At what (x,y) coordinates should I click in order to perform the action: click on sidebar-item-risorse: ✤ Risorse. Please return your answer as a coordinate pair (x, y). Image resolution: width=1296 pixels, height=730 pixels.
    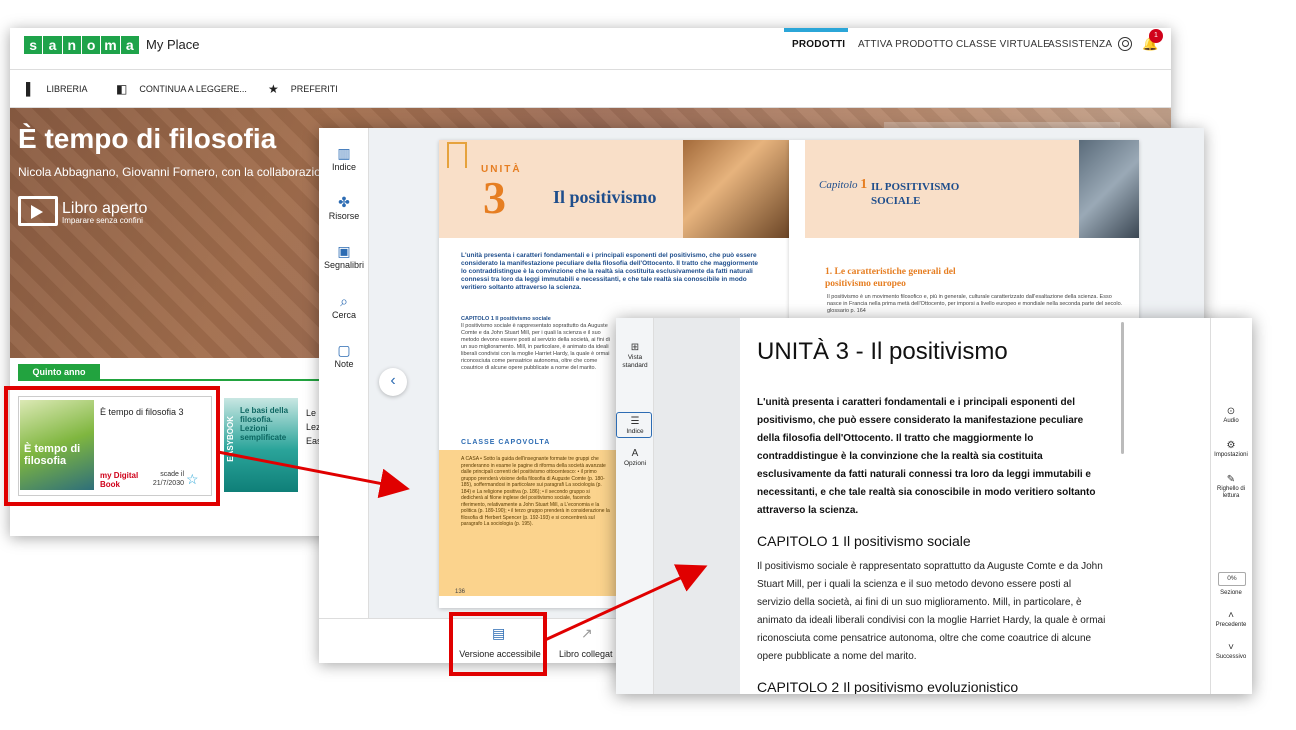
    Looking at the image, I should click on (344, 207).